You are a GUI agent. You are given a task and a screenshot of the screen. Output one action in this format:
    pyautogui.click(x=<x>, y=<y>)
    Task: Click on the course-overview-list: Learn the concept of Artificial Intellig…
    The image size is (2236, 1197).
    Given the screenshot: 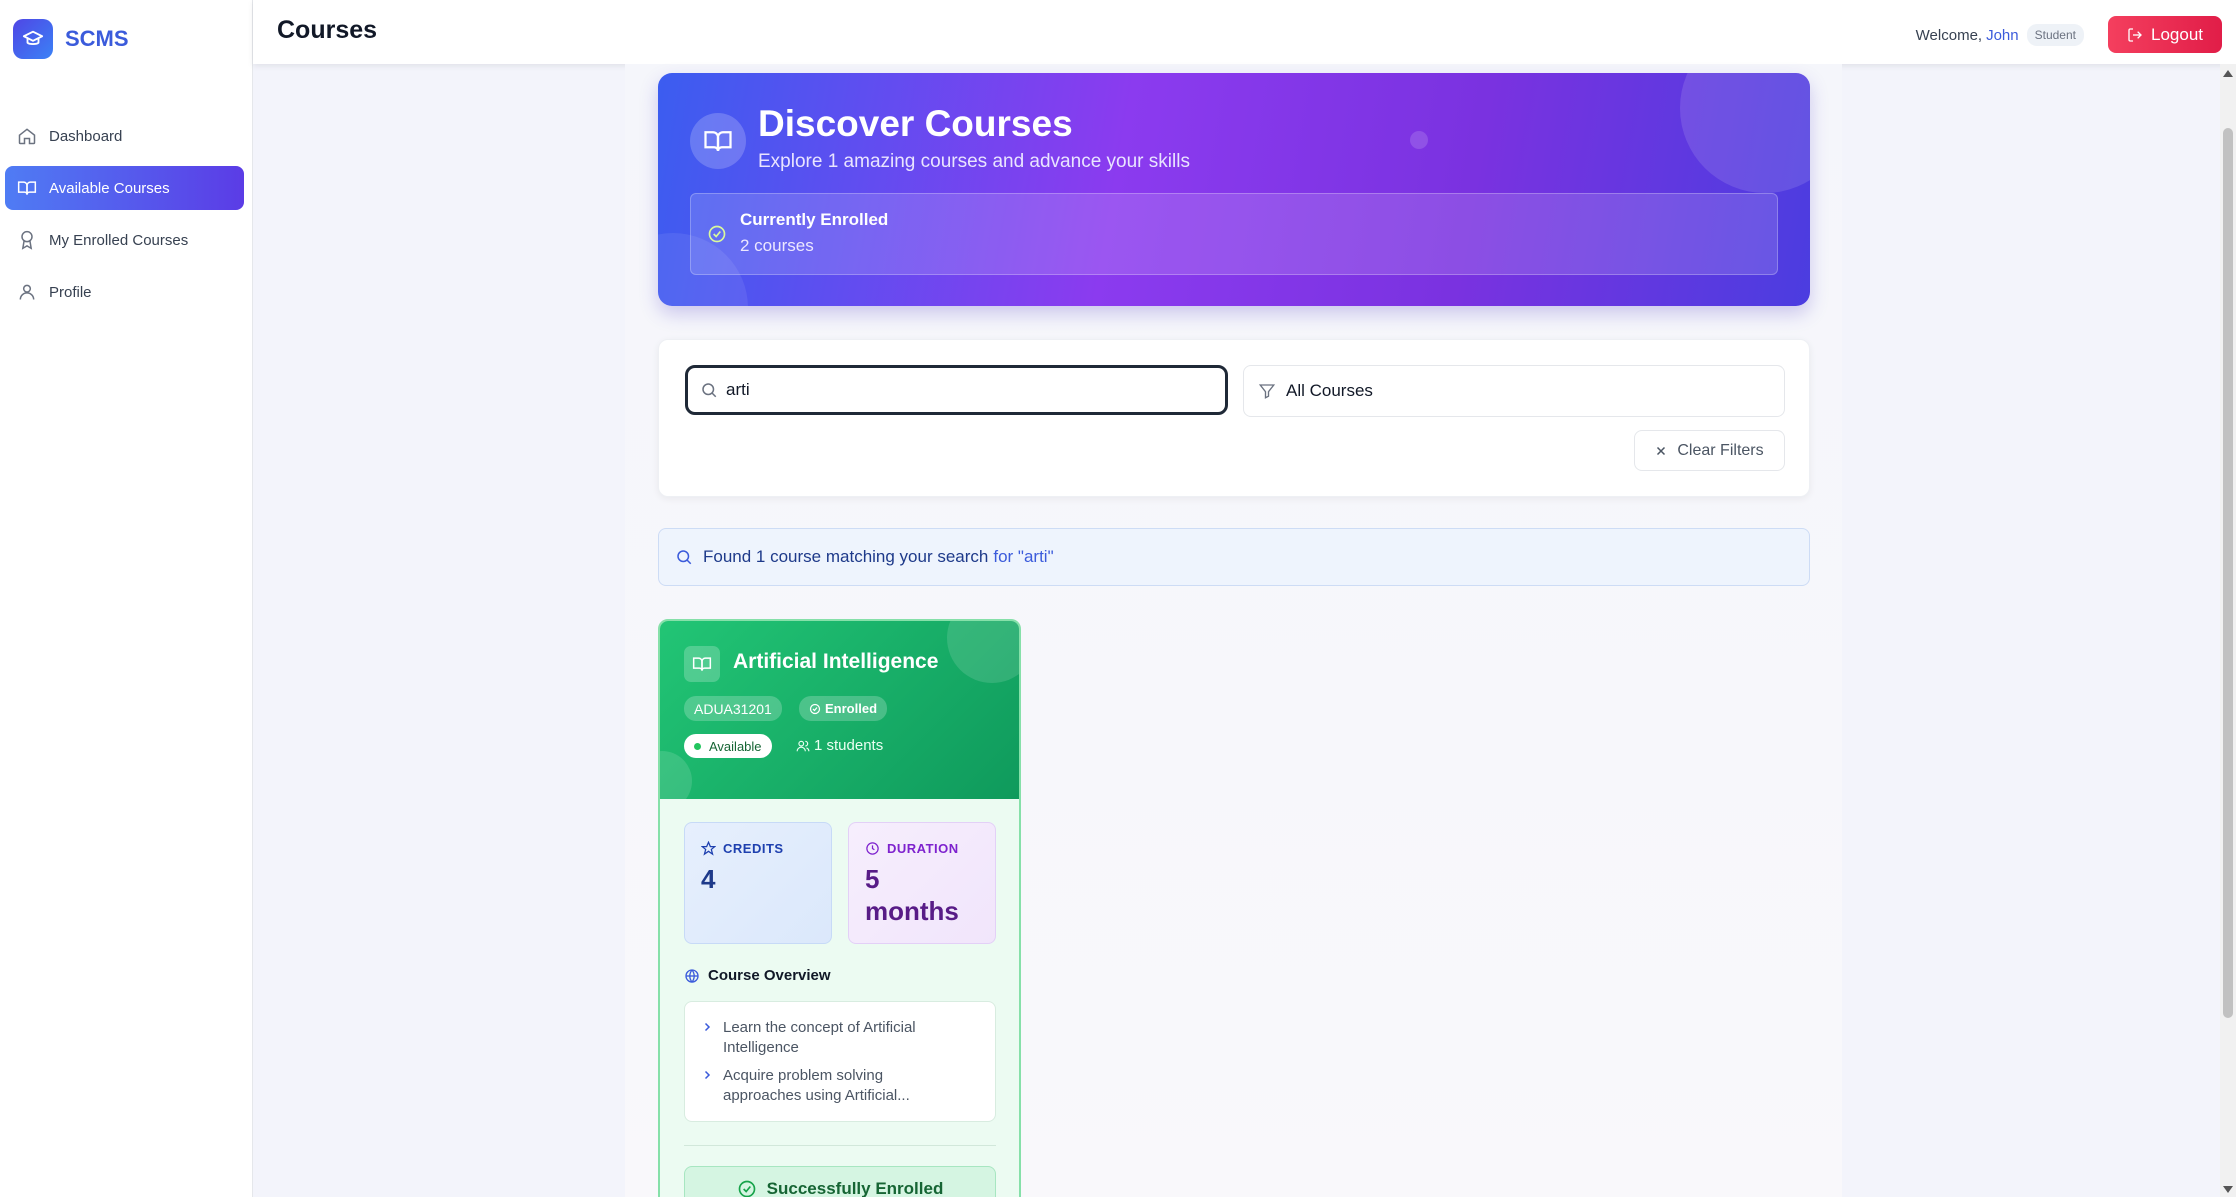 What is the action you would take?
    pyautogui.click(x=840, y=1061)
    